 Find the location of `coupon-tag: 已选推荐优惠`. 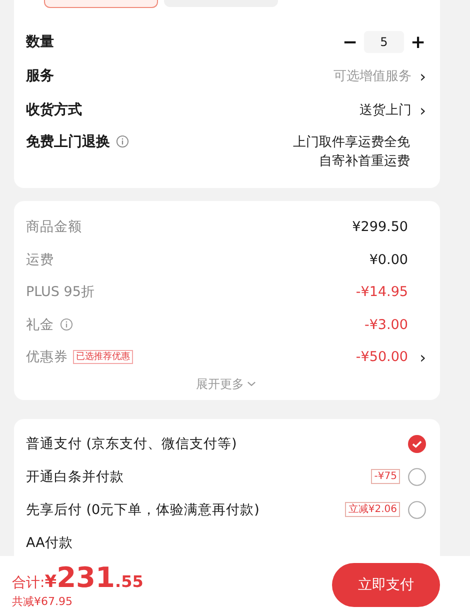

coupon-tag: 已选推荐优惠 is located at coordinates (103, 357).